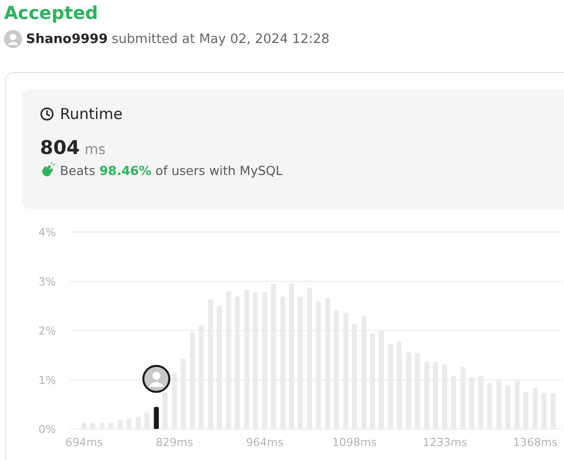  Describe the element at coordinates (91, 114) in the screenshot. I see `runtime-title: Runtime` at that location.